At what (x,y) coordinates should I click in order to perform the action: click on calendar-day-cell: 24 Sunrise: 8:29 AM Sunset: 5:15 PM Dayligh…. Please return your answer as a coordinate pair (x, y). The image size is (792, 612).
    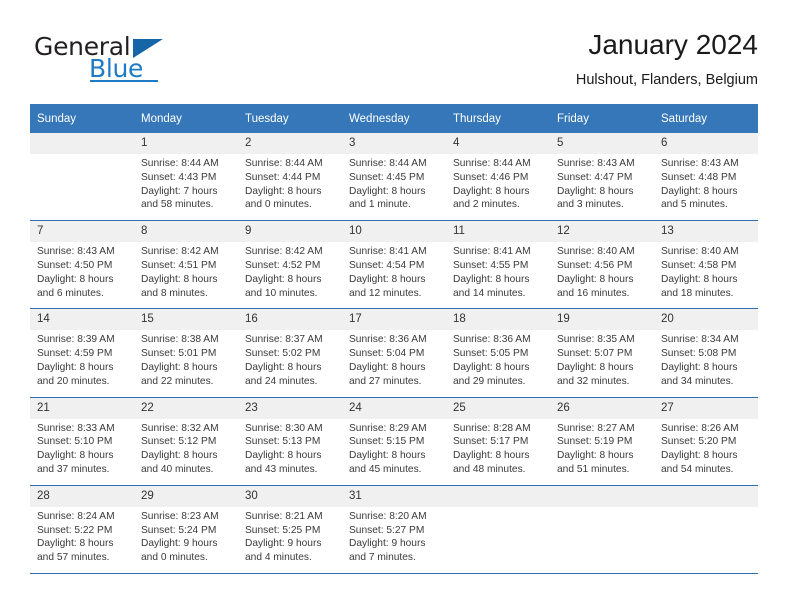
    Looking at the image, I should click on (394, 441).